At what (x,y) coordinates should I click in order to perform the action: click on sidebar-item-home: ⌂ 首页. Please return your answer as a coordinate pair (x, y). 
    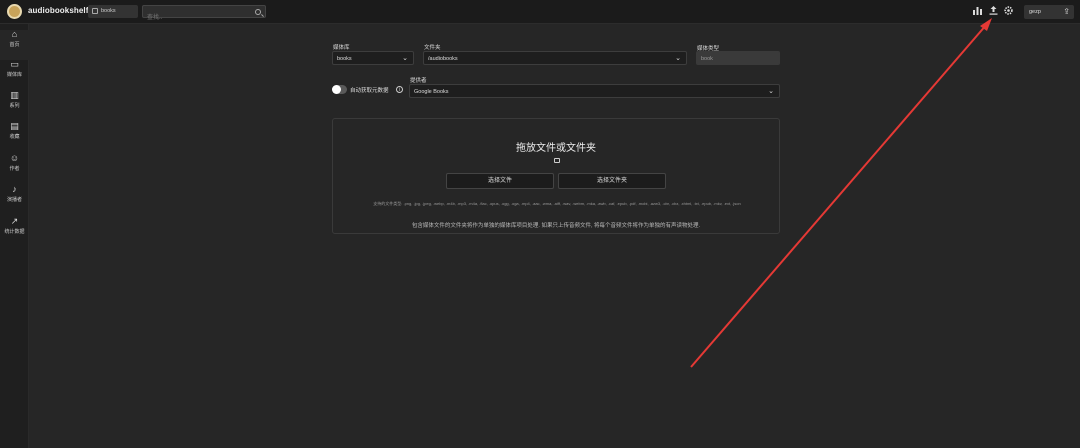
    Looking at the image, I should click on (14, 45).